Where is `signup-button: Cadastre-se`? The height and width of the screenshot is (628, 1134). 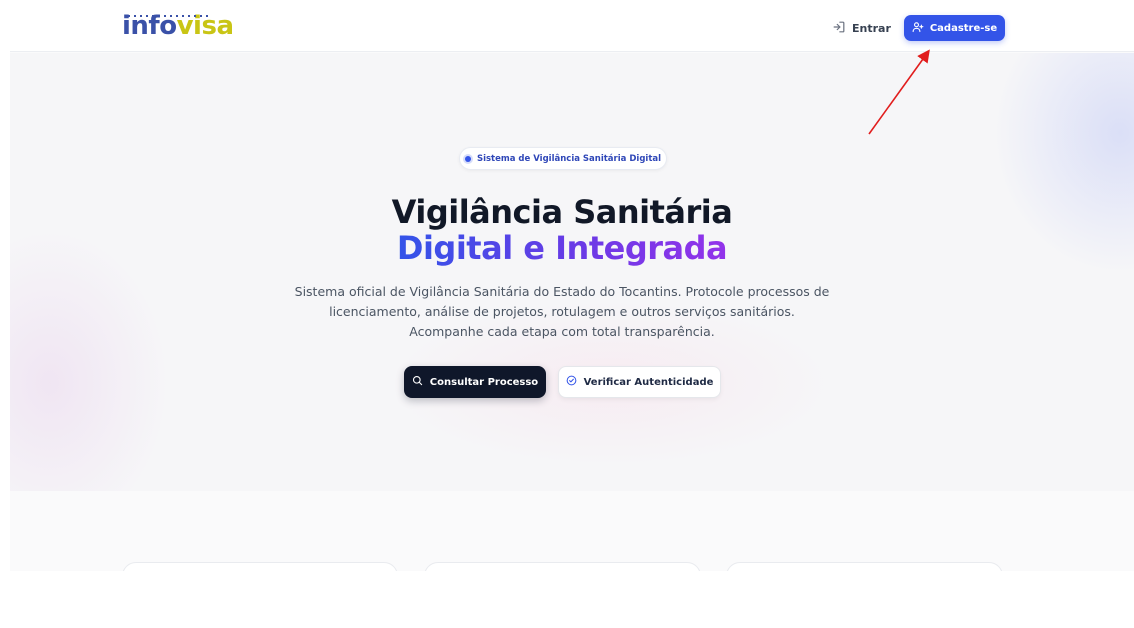 signup-button: Cadastre-se is located at coordinates (954, 28).